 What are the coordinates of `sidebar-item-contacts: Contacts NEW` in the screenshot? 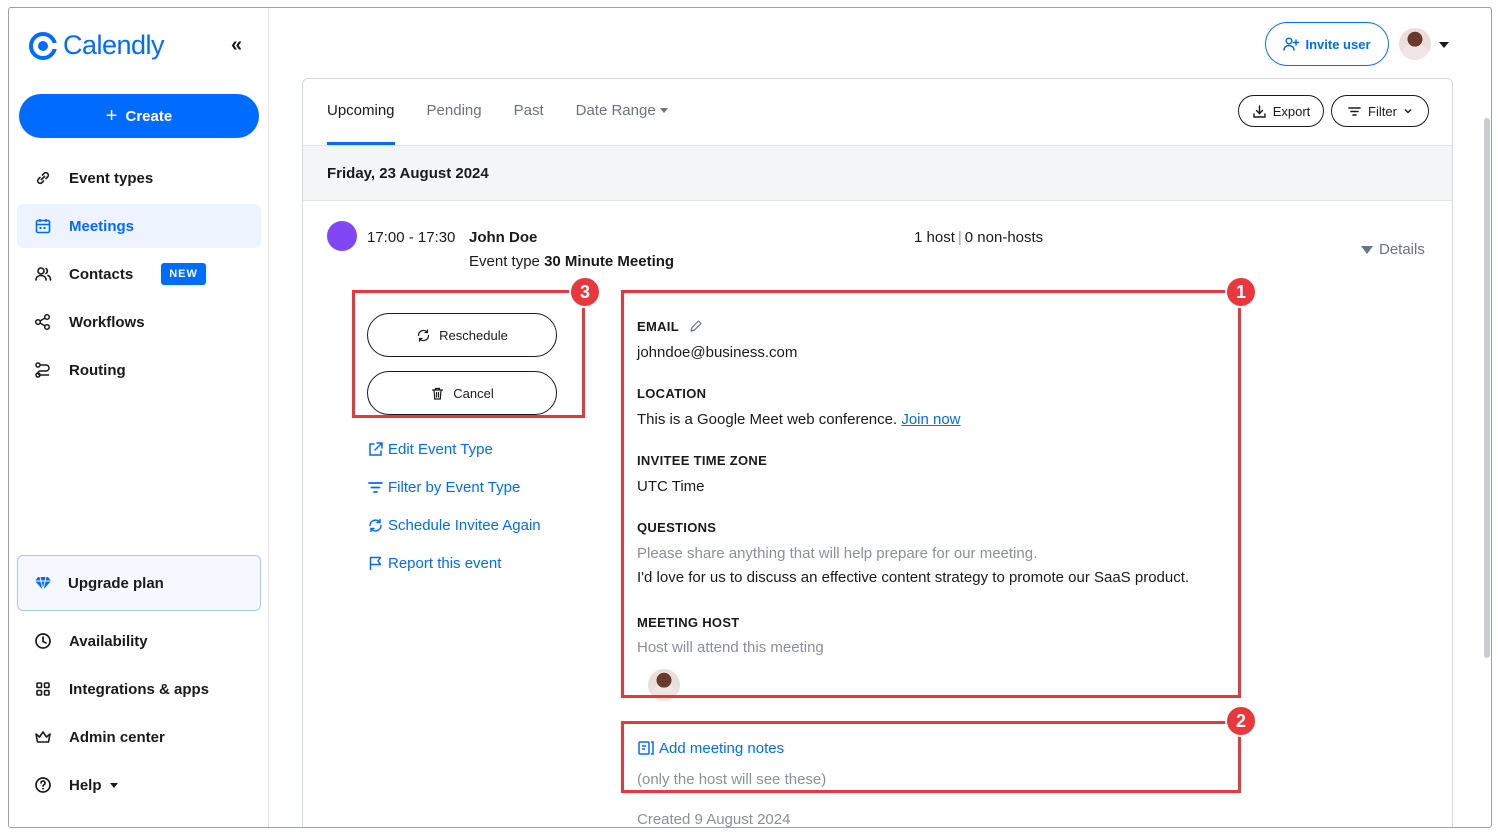 It's located at (139, 274).